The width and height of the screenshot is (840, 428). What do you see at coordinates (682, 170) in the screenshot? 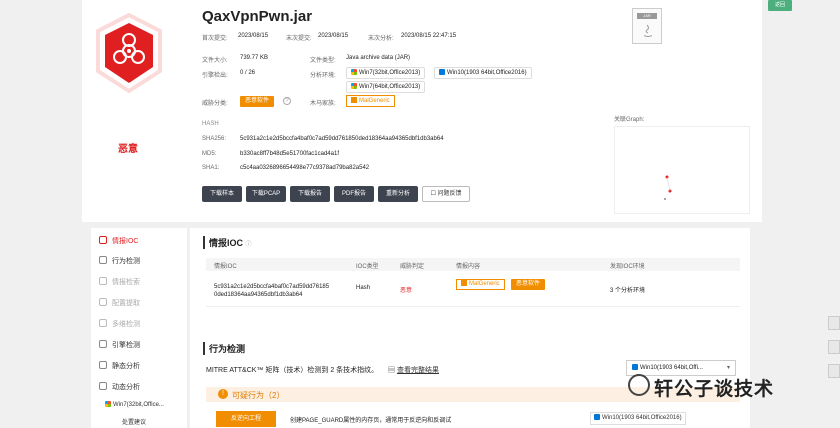
I see `relation-graph` at bounding box center [682, 170].